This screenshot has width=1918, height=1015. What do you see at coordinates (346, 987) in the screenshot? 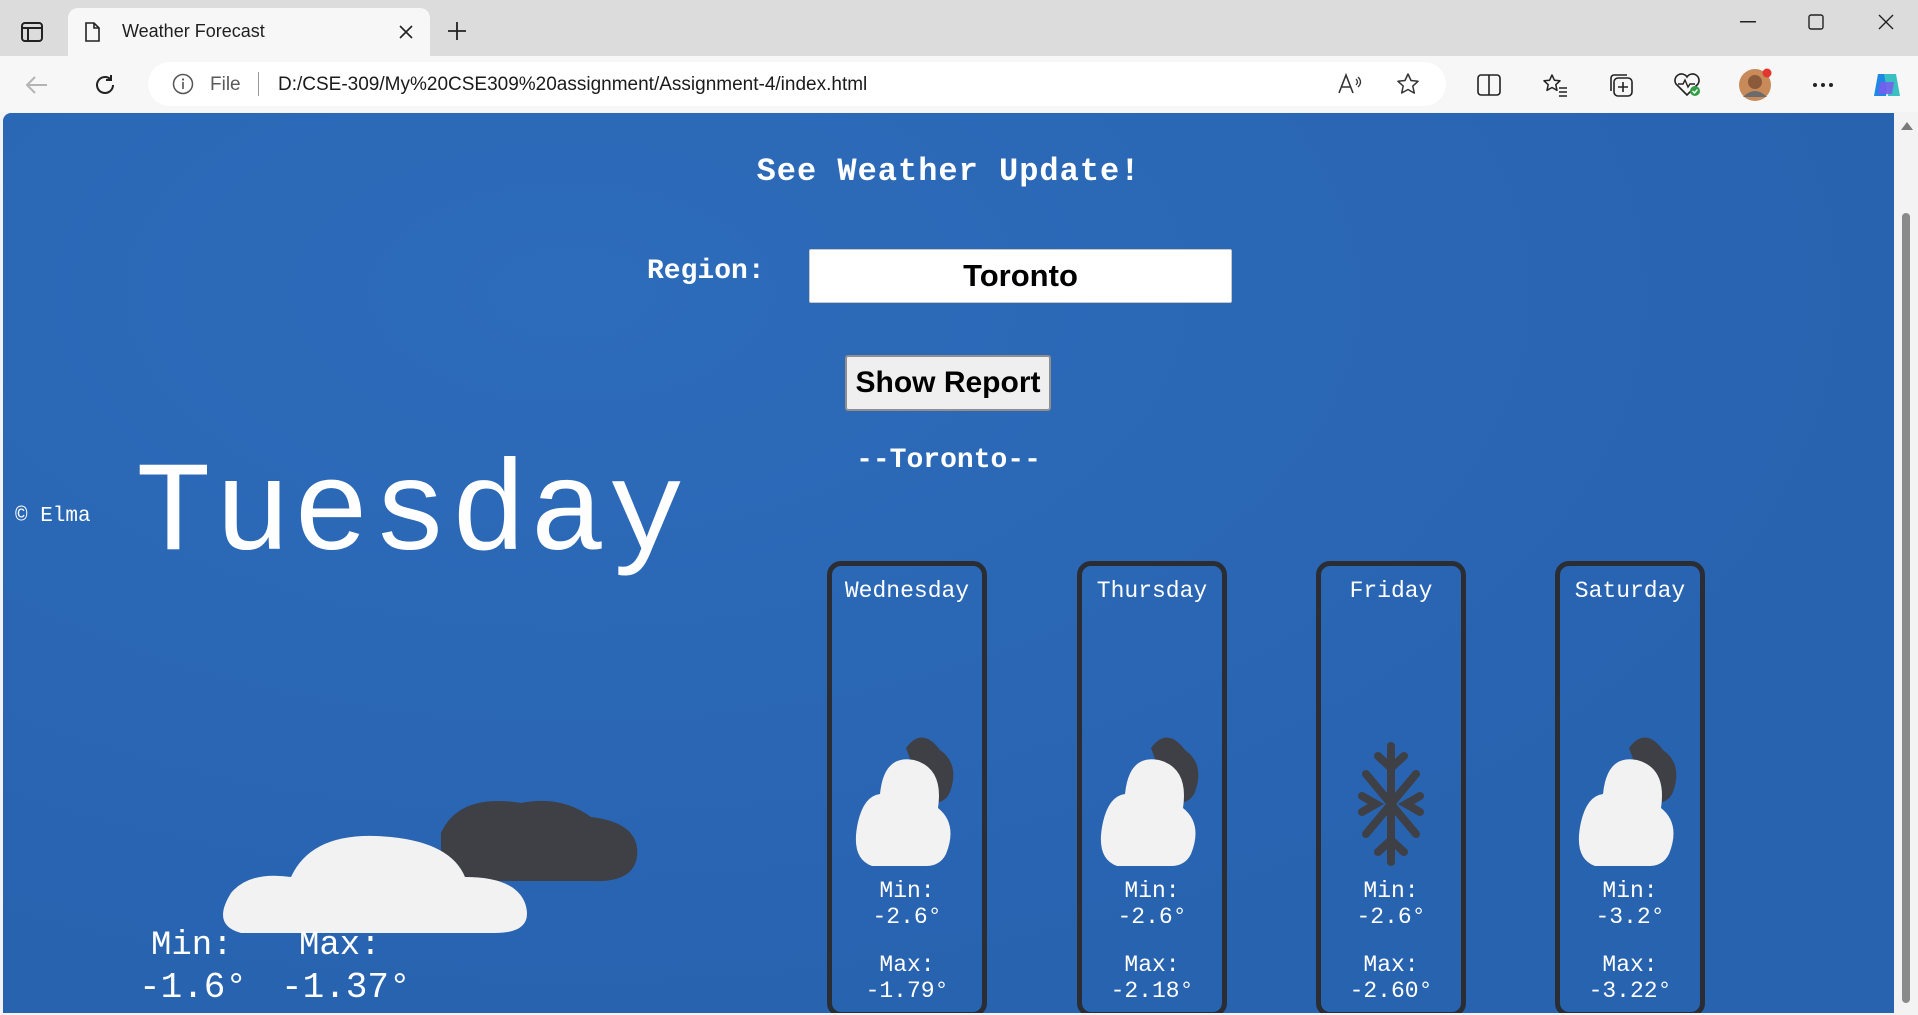
I see `today-max-value: -1.37°` at bounding box center [346, 987].